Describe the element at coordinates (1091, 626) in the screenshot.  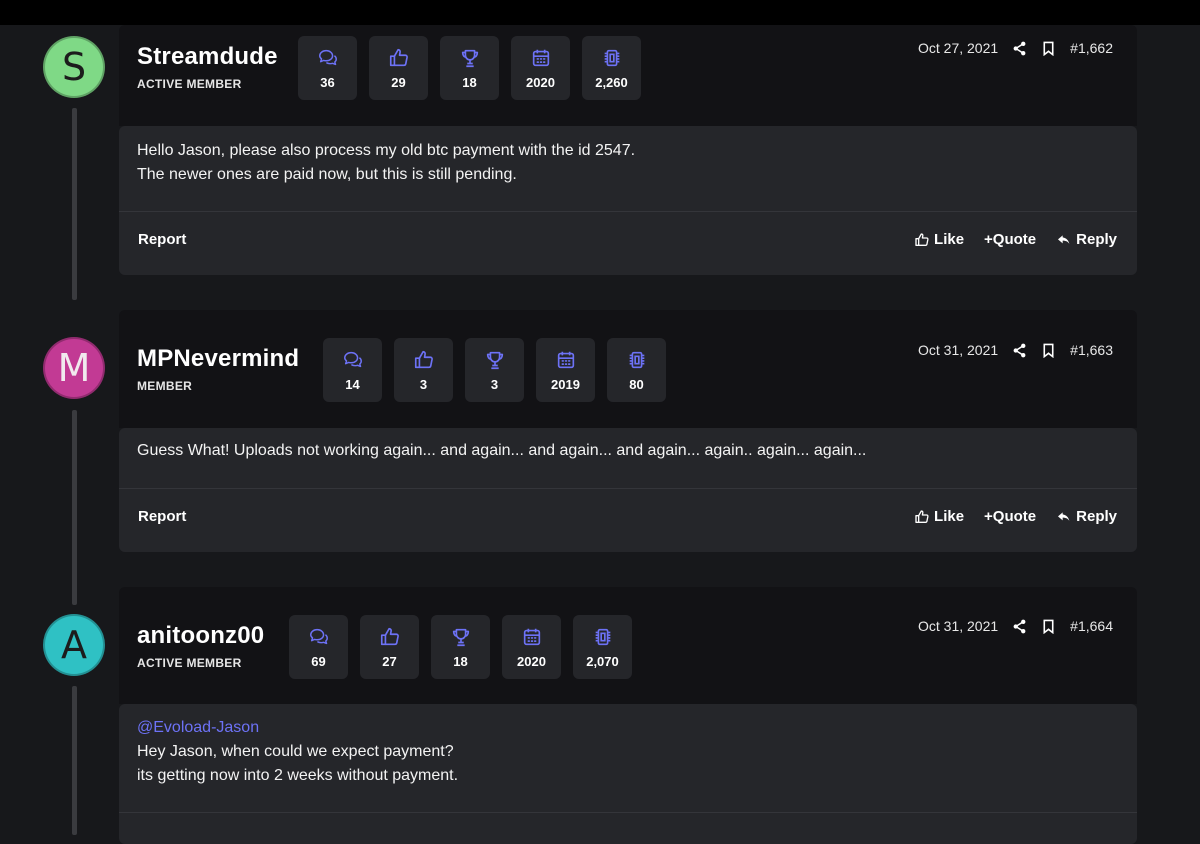
I see `post-number: #1,664` at that location.